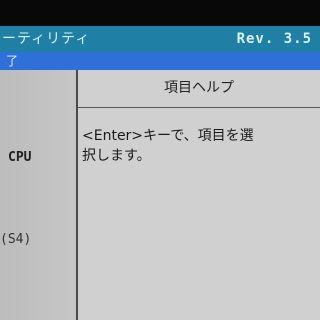  I want to click on app-title: ーティリティ, so click(46, 39).